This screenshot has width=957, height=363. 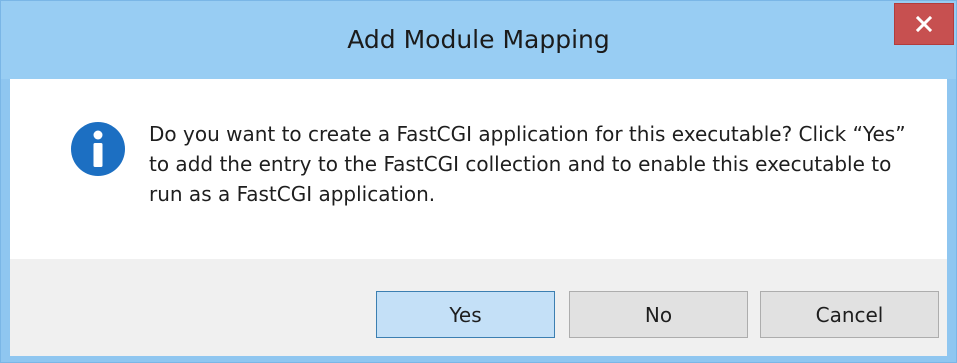 I want to click on dialog-title: Add Module Mapping, so click(x=478, y=39).